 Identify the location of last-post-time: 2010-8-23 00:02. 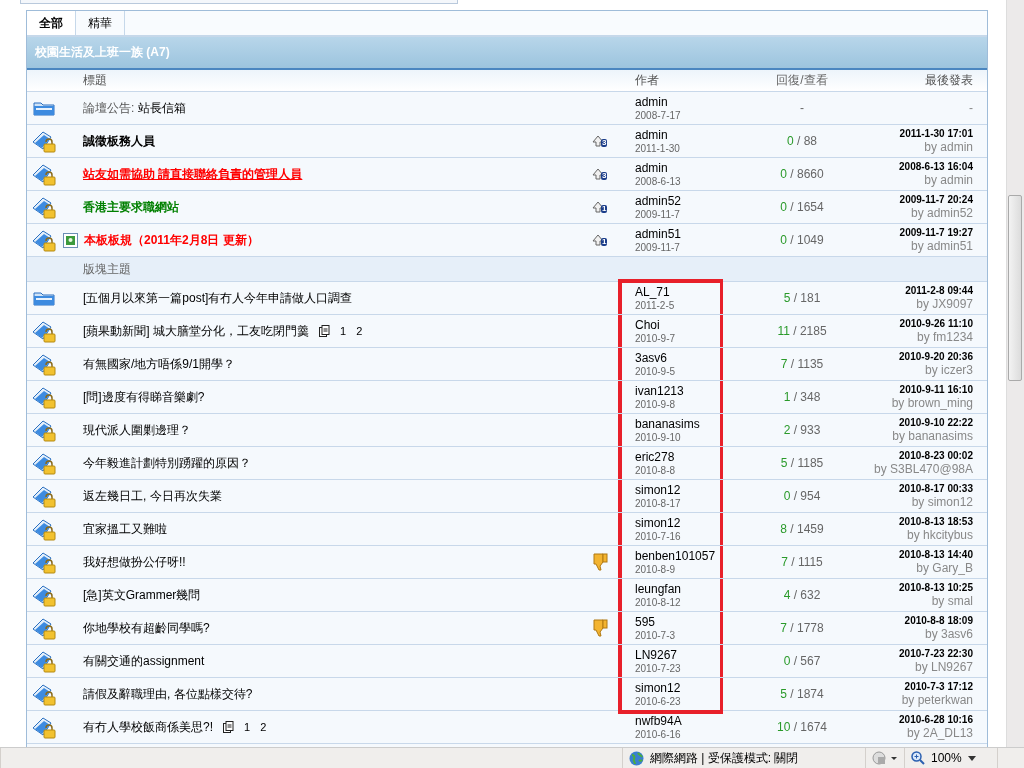
(936, 455).